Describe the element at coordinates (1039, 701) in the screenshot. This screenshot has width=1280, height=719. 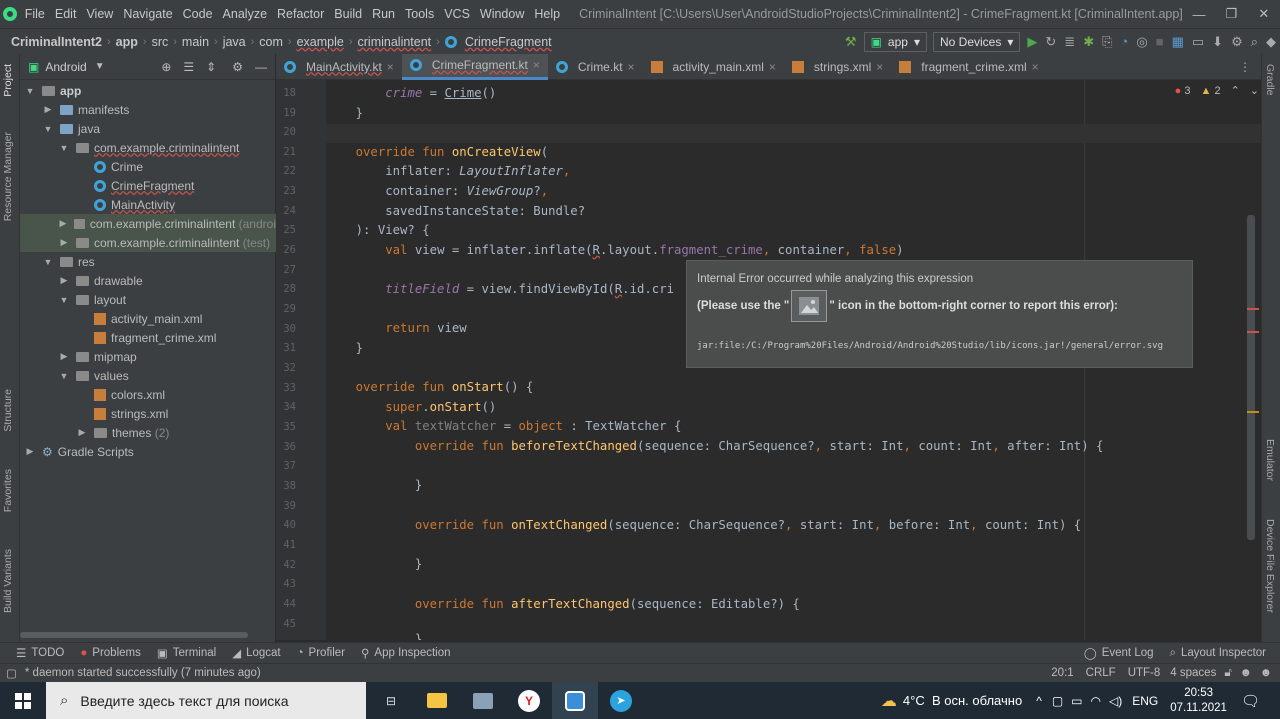
I see `chevron-up-icon: ^` at that location.